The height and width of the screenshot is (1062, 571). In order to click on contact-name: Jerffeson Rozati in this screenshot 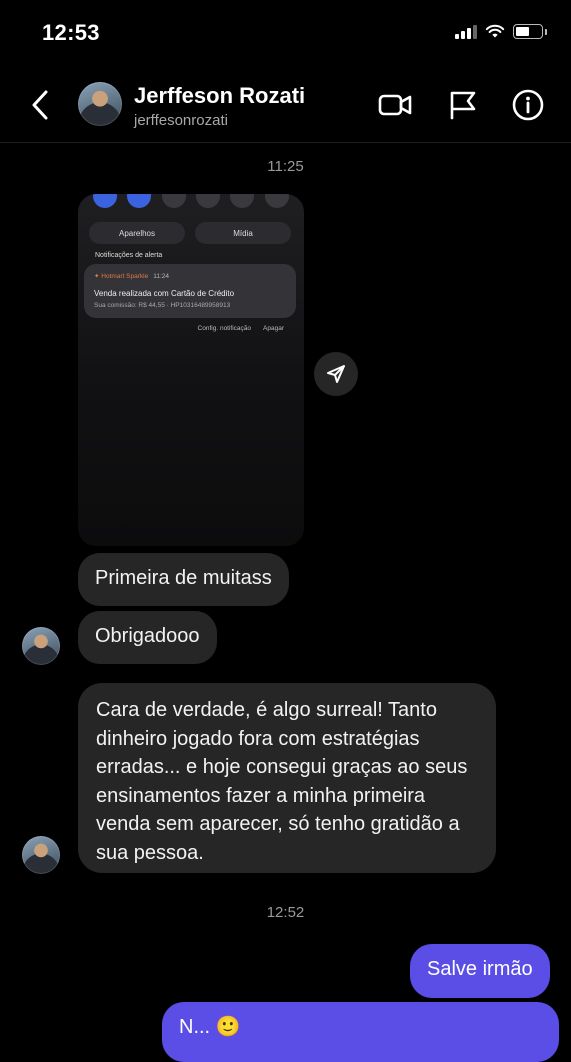, I will do `click(219, 96)`.